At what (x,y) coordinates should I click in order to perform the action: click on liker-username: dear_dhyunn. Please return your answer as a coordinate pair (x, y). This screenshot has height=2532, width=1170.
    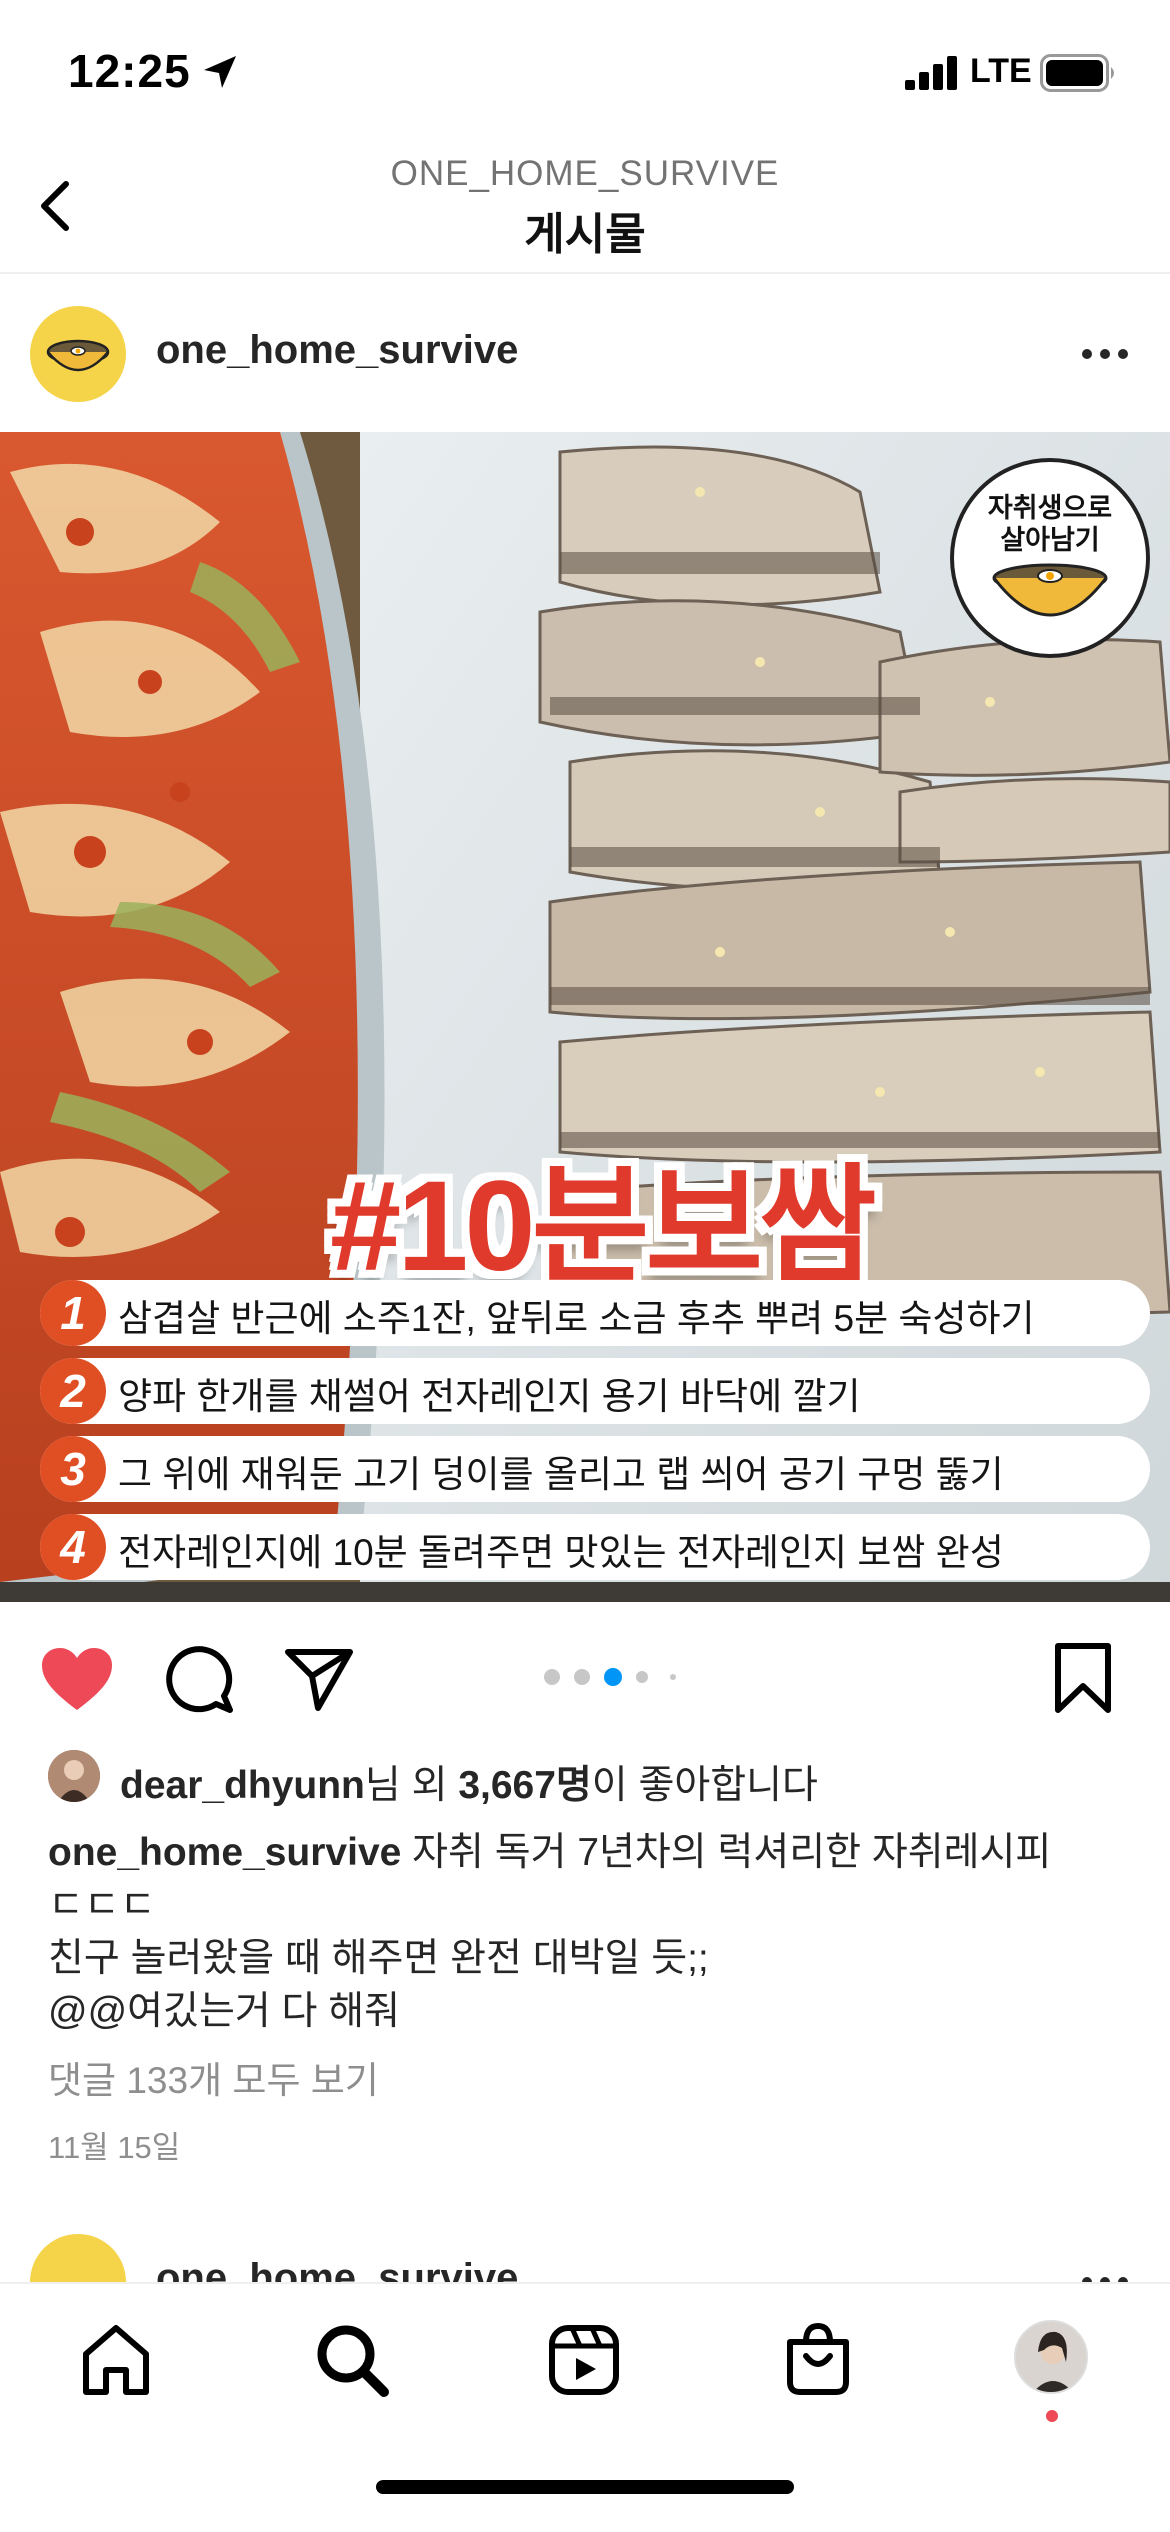
    Looking at the image, I should click on (242, 1785).